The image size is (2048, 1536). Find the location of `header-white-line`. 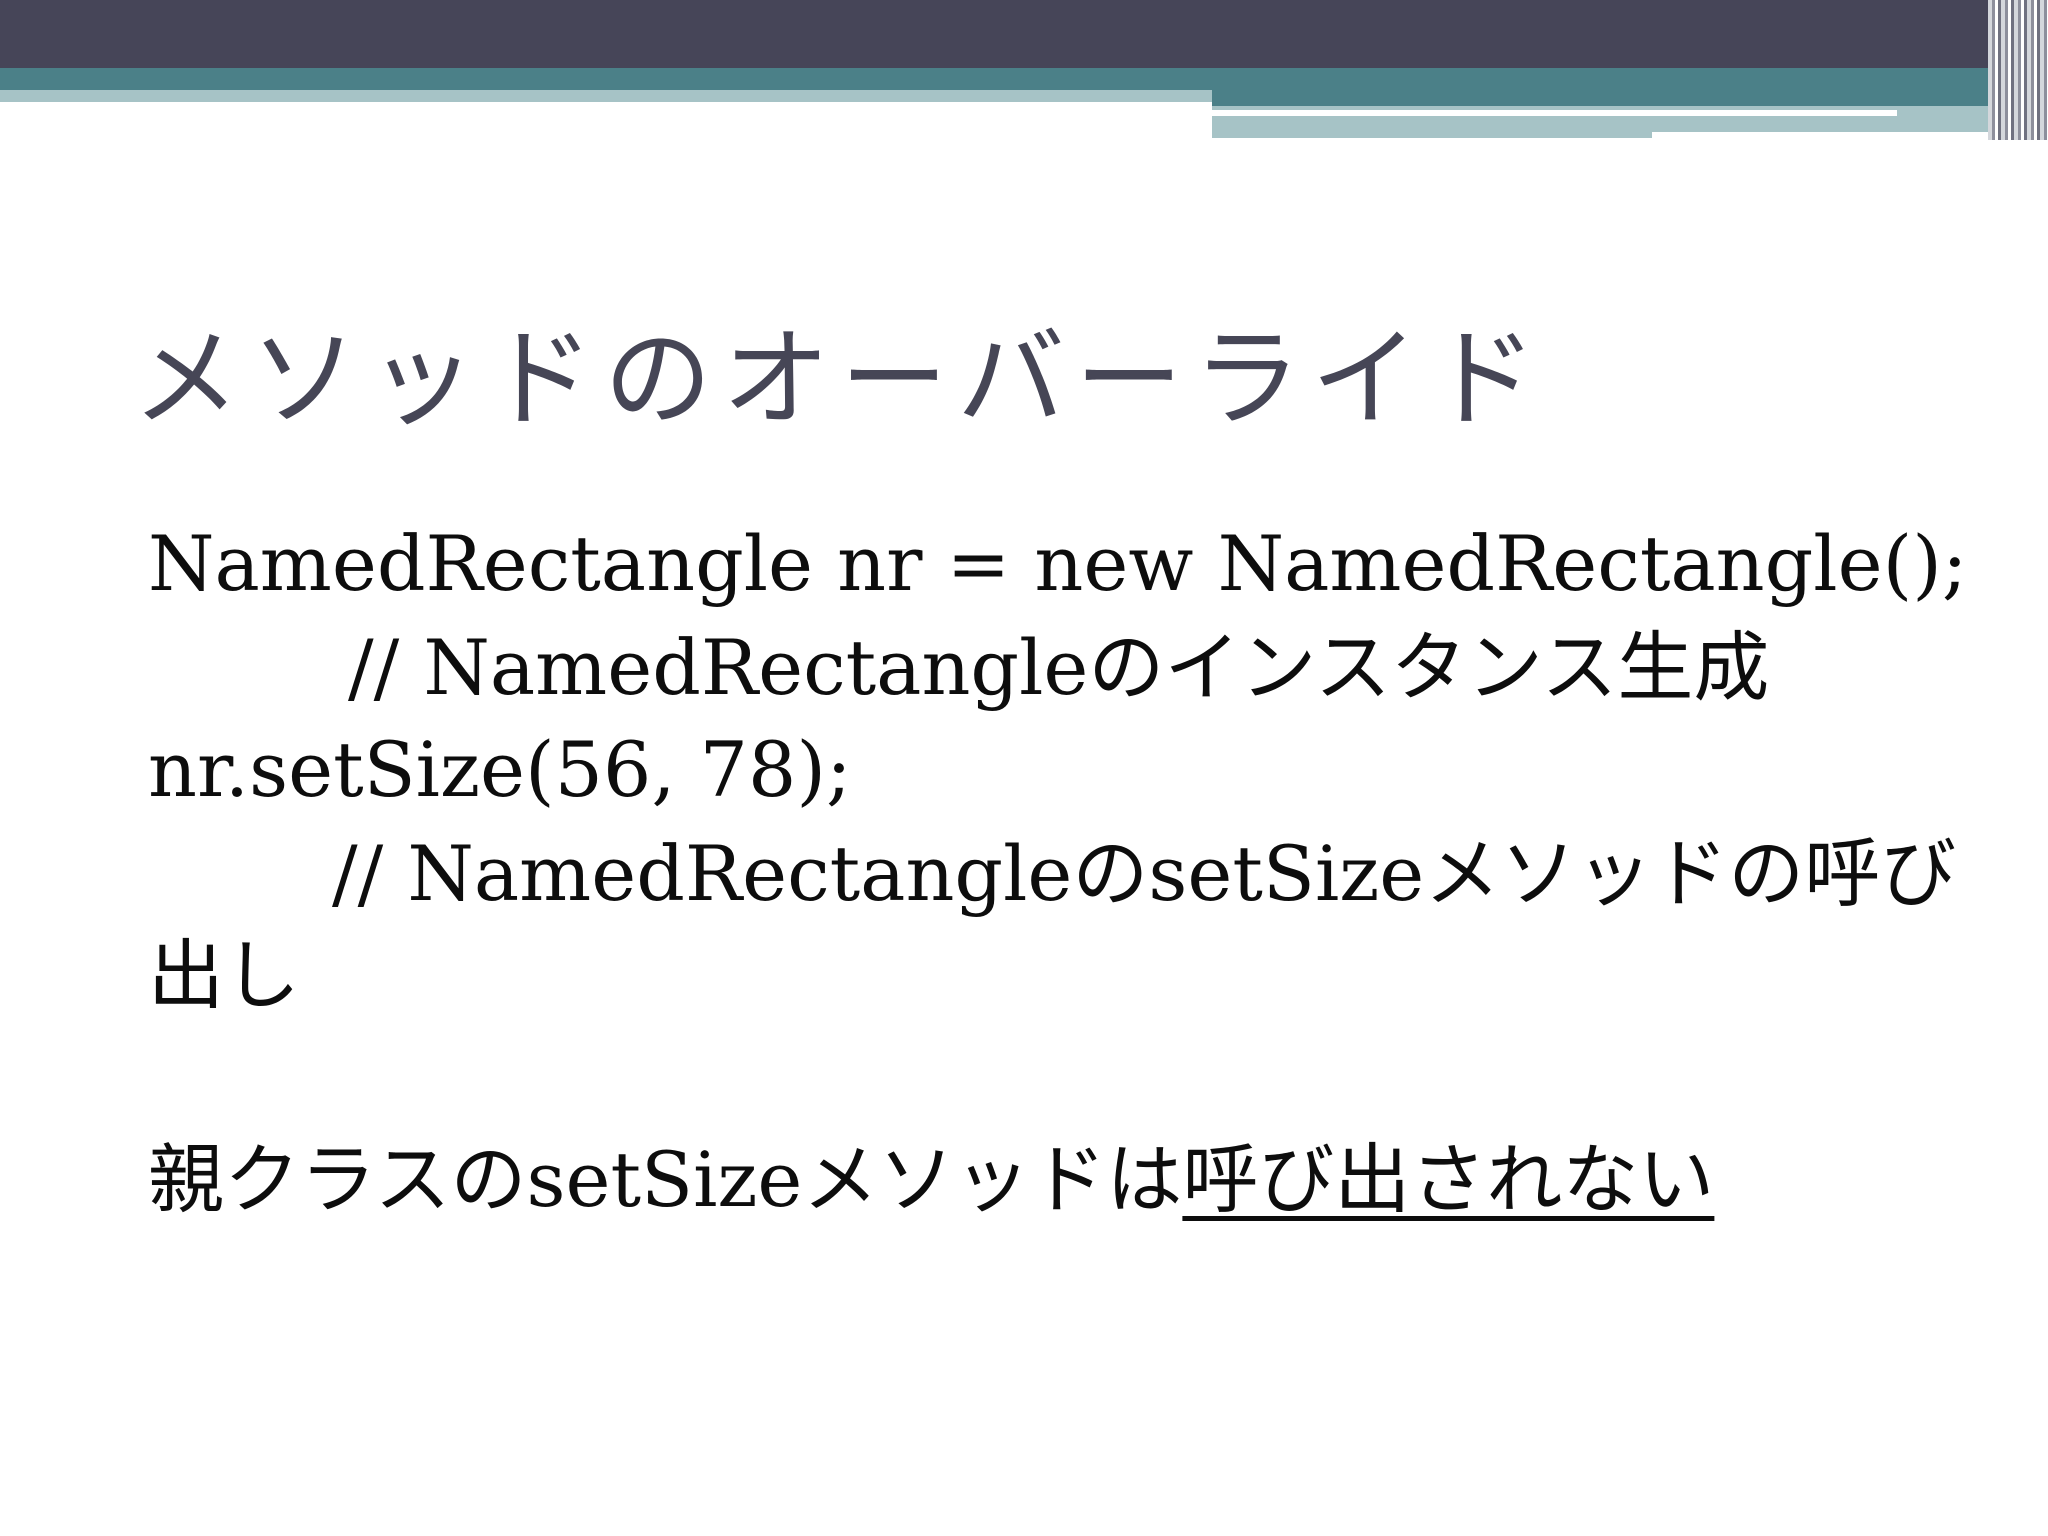

header-white-line is located at coordinates (1554, 113).